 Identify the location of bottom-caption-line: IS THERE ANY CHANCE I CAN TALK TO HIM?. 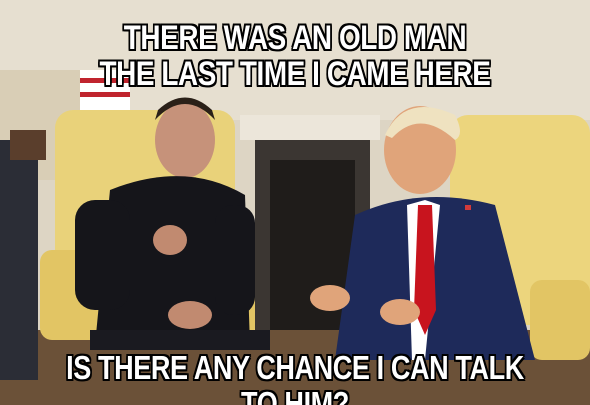
(295, 377).